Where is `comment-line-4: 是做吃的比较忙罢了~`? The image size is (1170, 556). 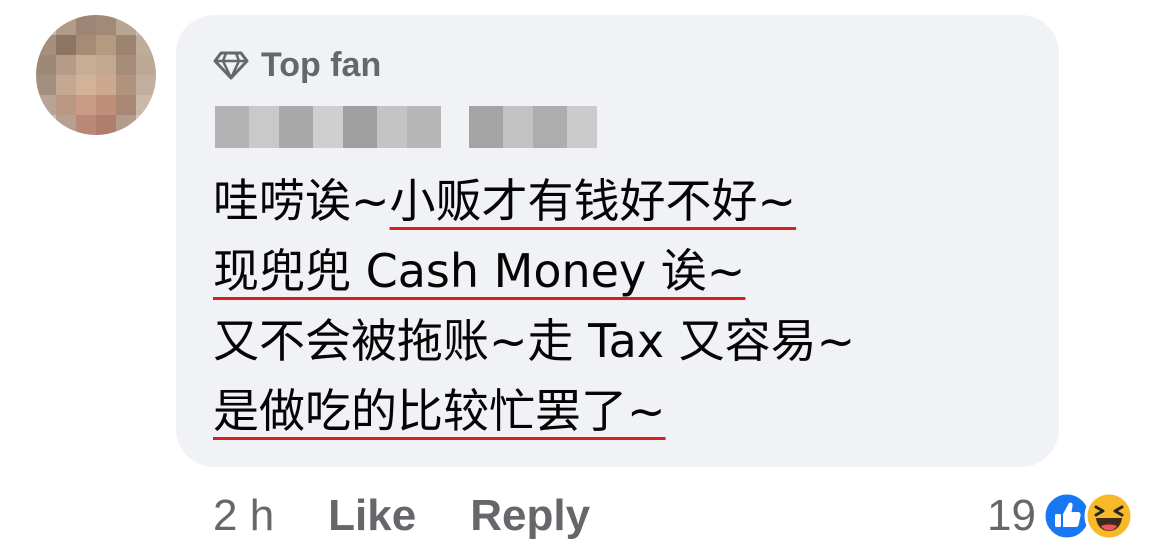
comment-line-4: 是做吃的比较忙罢了~ is located at coordinates (534, 411).